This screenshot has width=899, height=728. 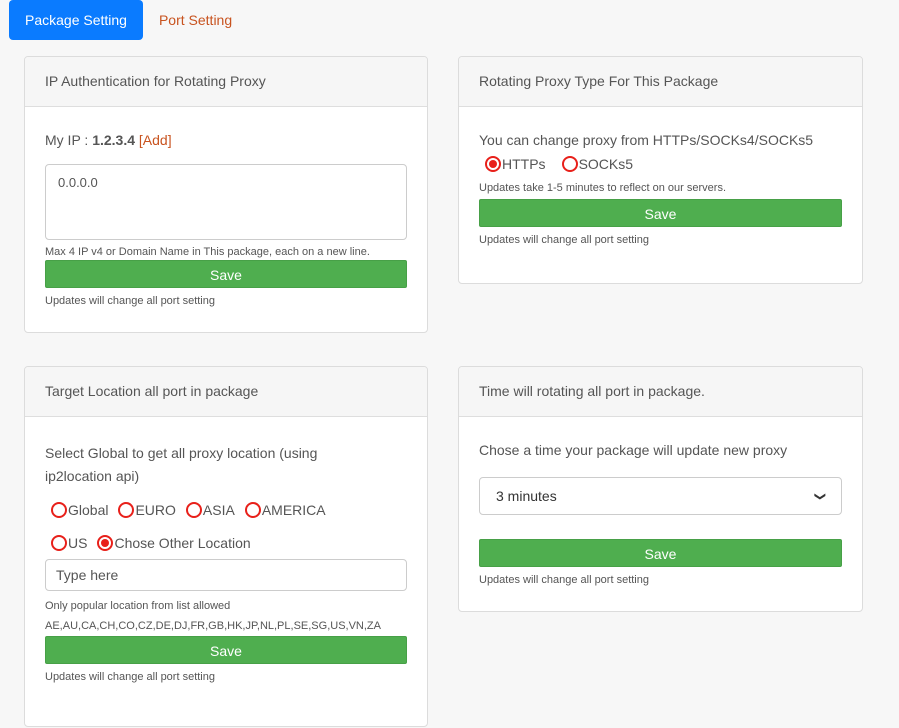 What do you see at coordinates (182, 543) in the screenshot?
I see `radio-label: Chose Other Location` at bounding box center [182, 543].